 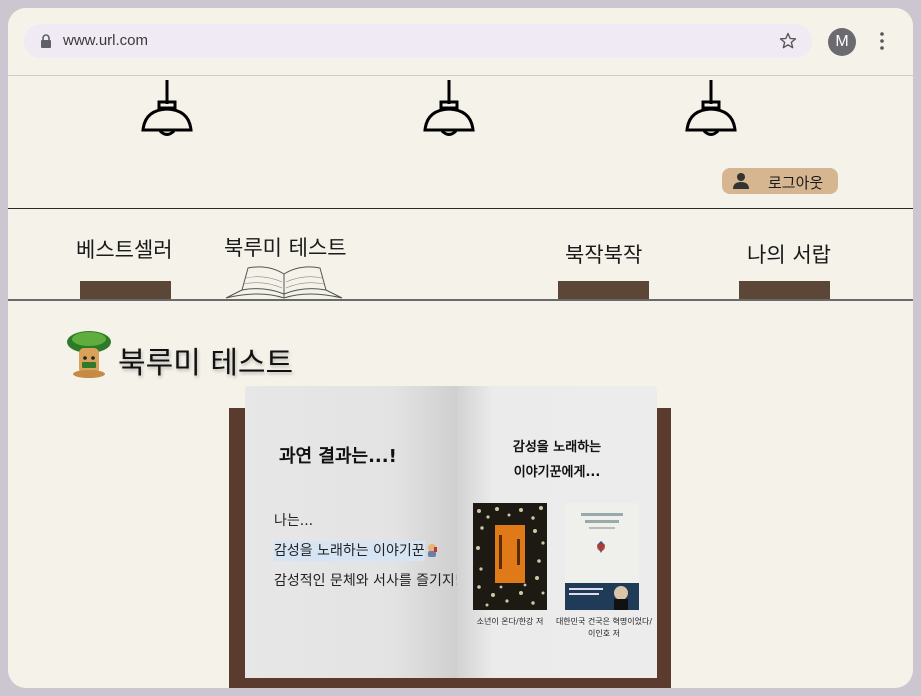 I want to click on nav-my-drawer: 나의 서랍, so click(x=789, y=254).